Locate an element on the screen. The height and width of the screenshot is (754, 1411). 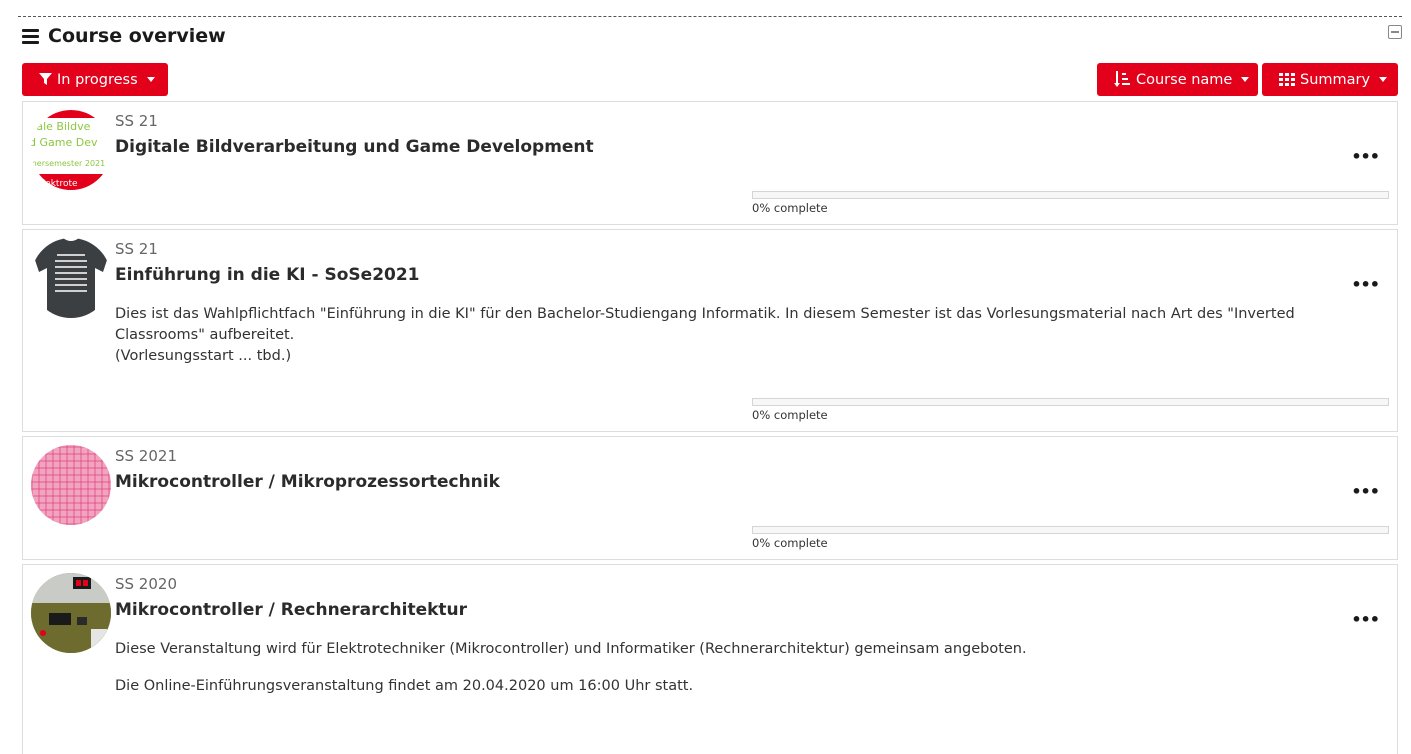
minimize-icon is located at coordinates (1395, 32).